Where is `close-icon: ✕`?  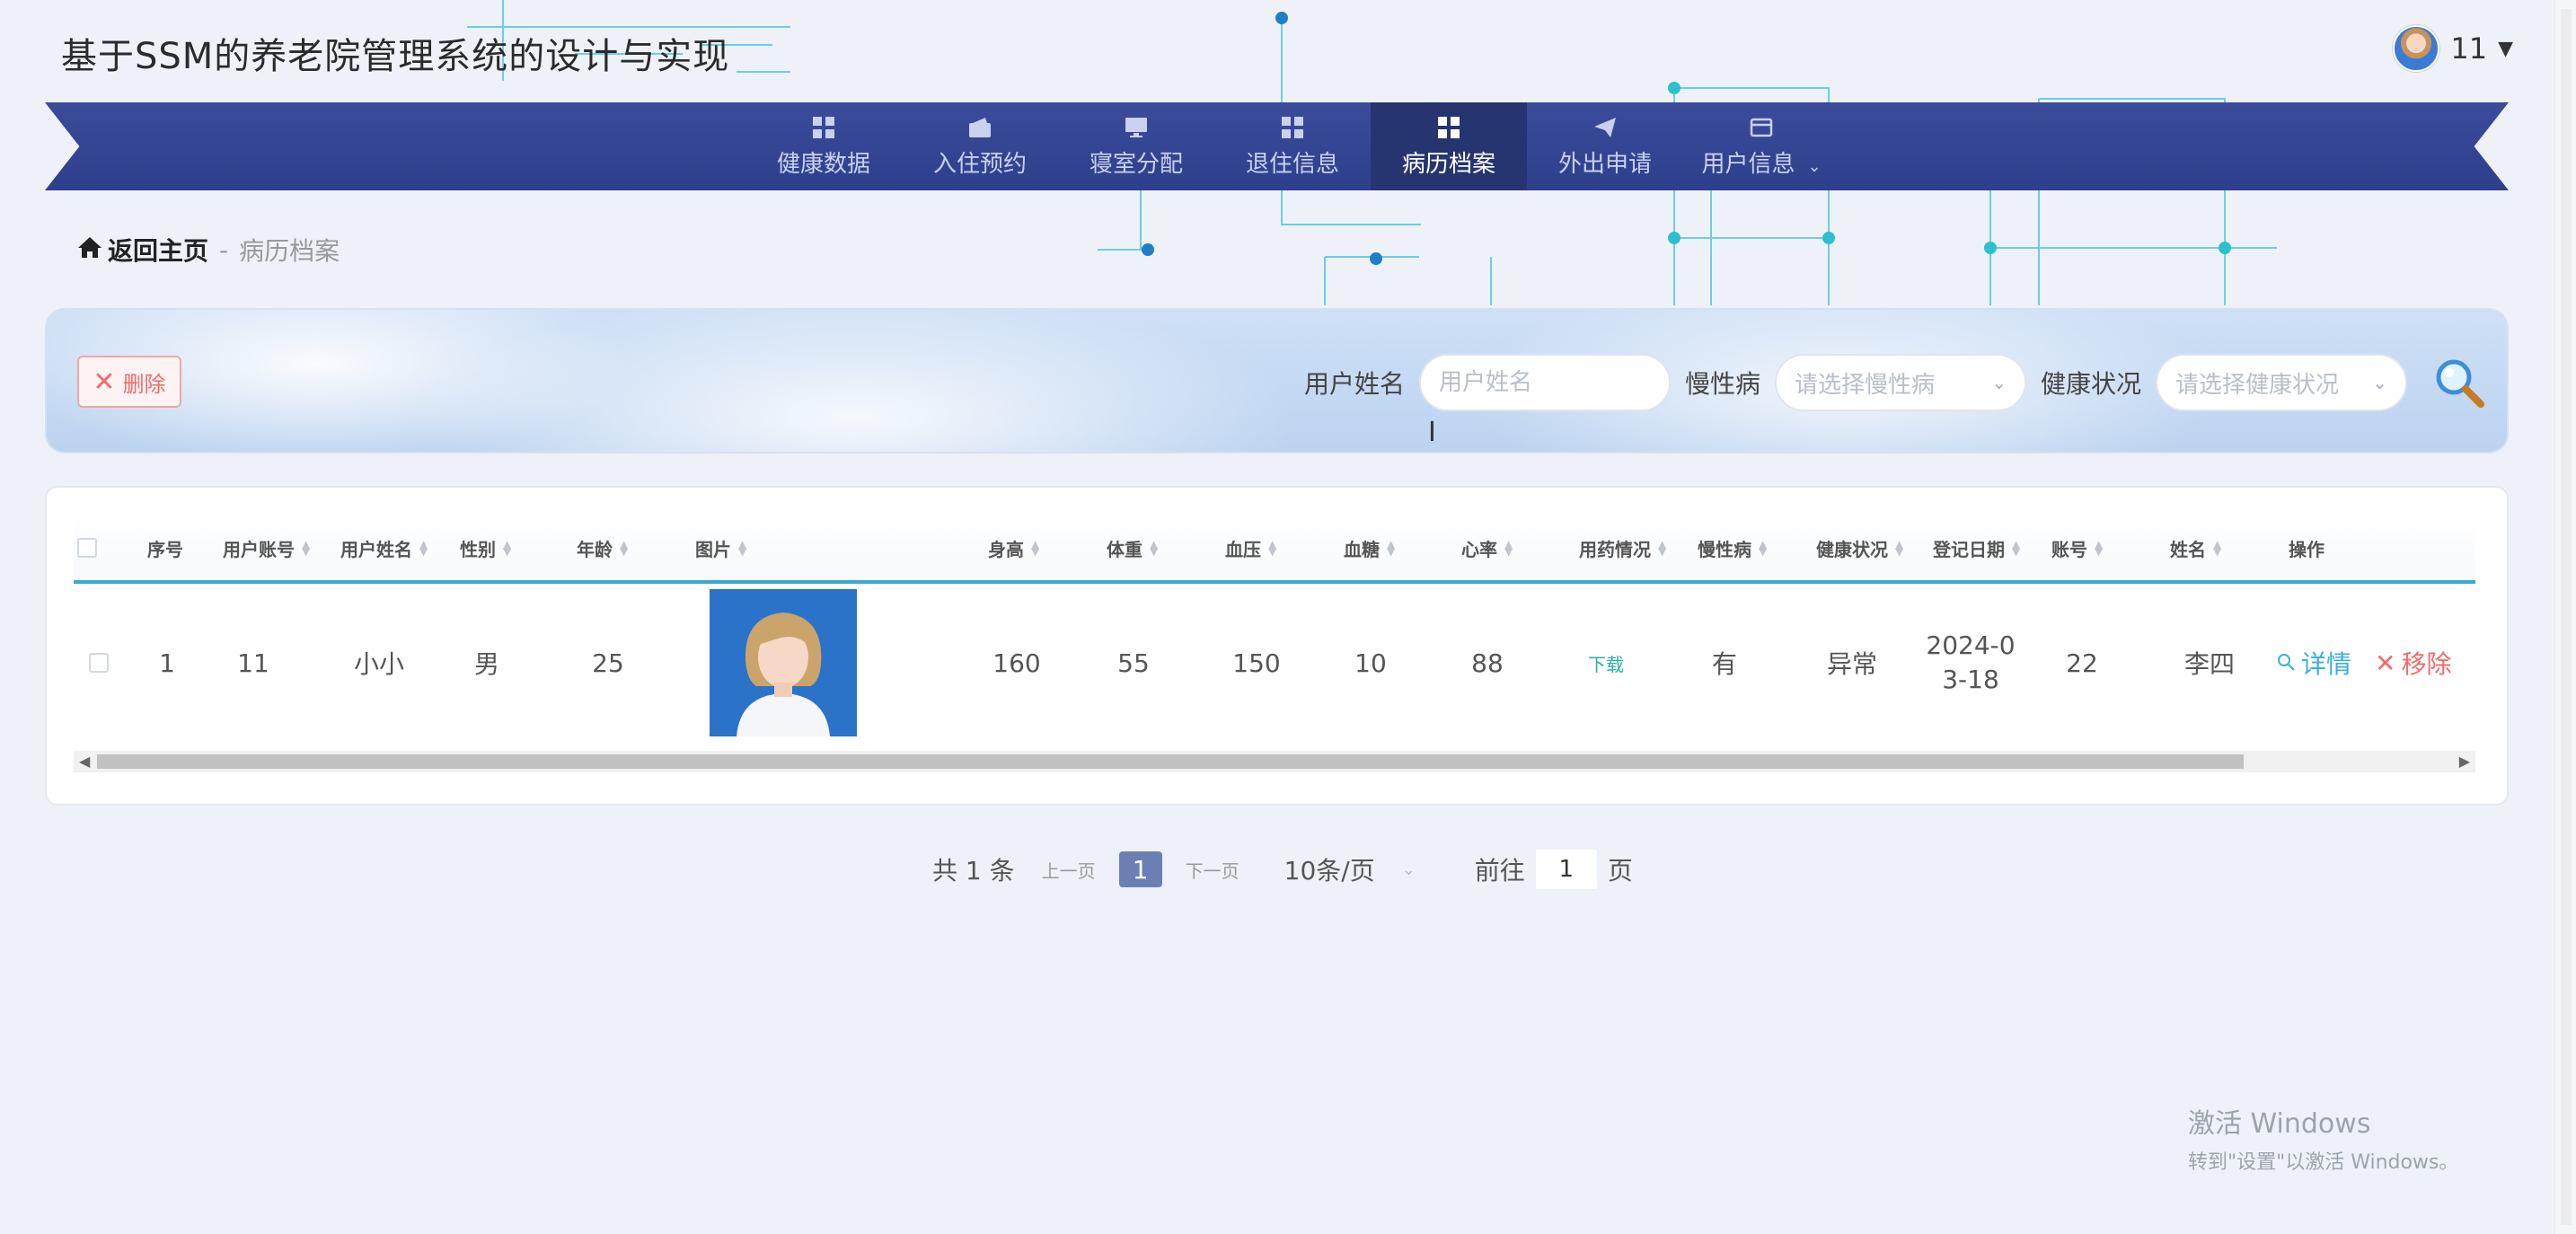 close-icon: ✕ is located at coordinates (2385, 663).